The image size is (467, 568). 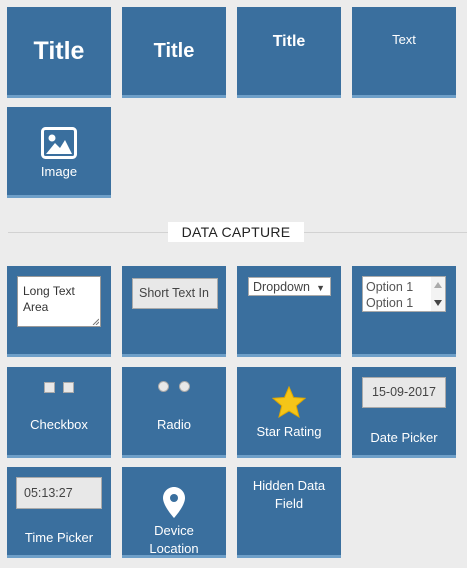 What do you see at coordinates (59, 143) in the screenshot?
I see `image-icon` at bounding box center [59, 143].